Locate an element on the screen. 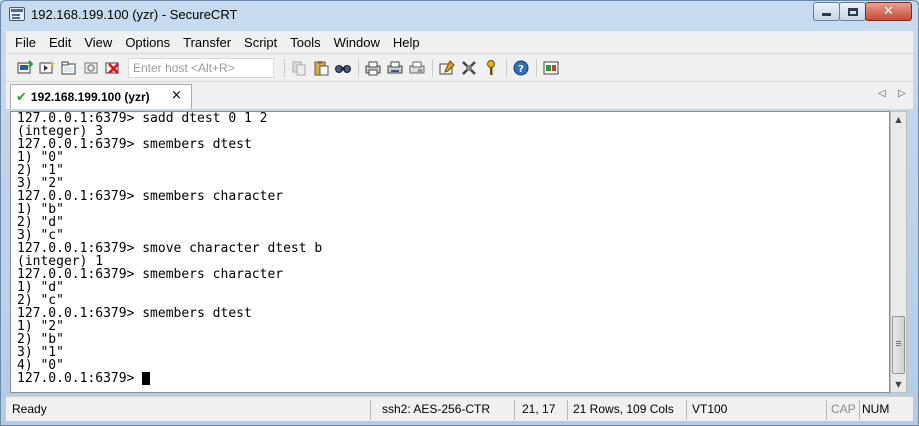 Image resolution: width=919 pixels, height=426 pixels. status-cursor-position: 21, 17 is located at coordinates (539, 409).